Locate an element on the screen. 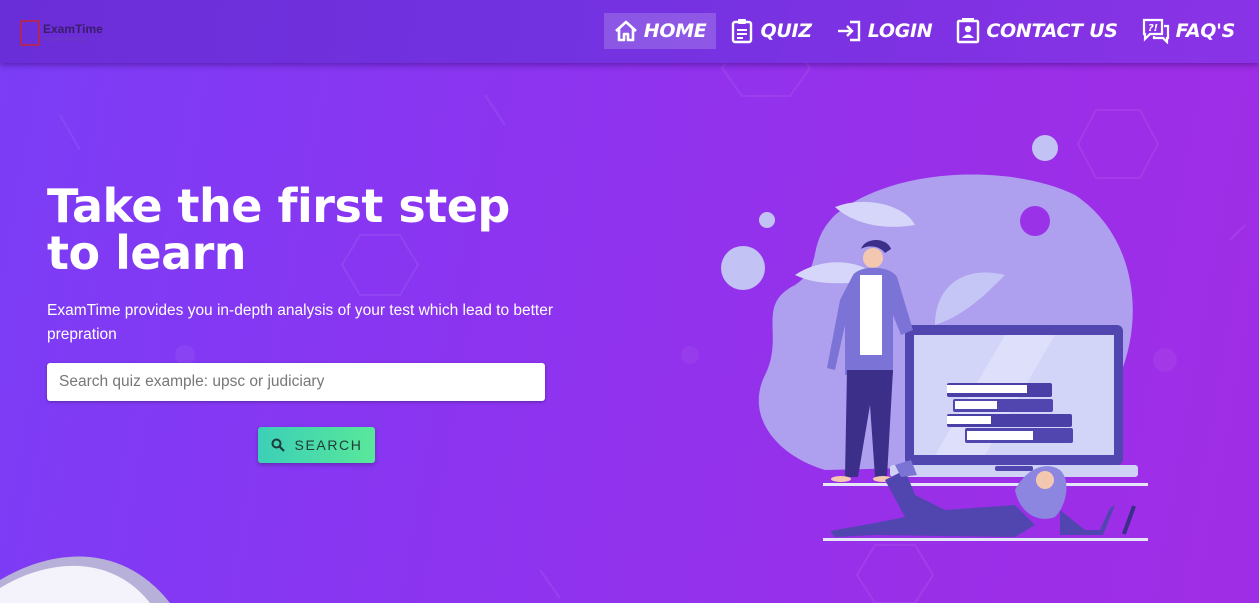 The width and height of the screenshot is (1259, 603). nav-faqs: ?! FAQ'S is located at coordinates (1188, 31).